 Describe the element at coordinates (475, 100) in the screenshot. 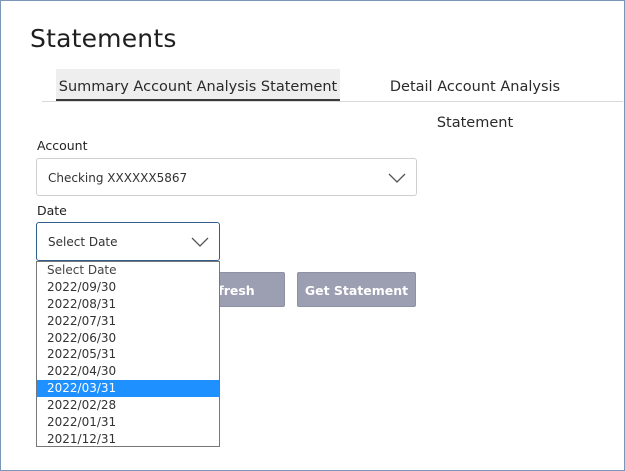

I see `tab-detail-account-analysis: Detail Account Analysis Statement` at that location.